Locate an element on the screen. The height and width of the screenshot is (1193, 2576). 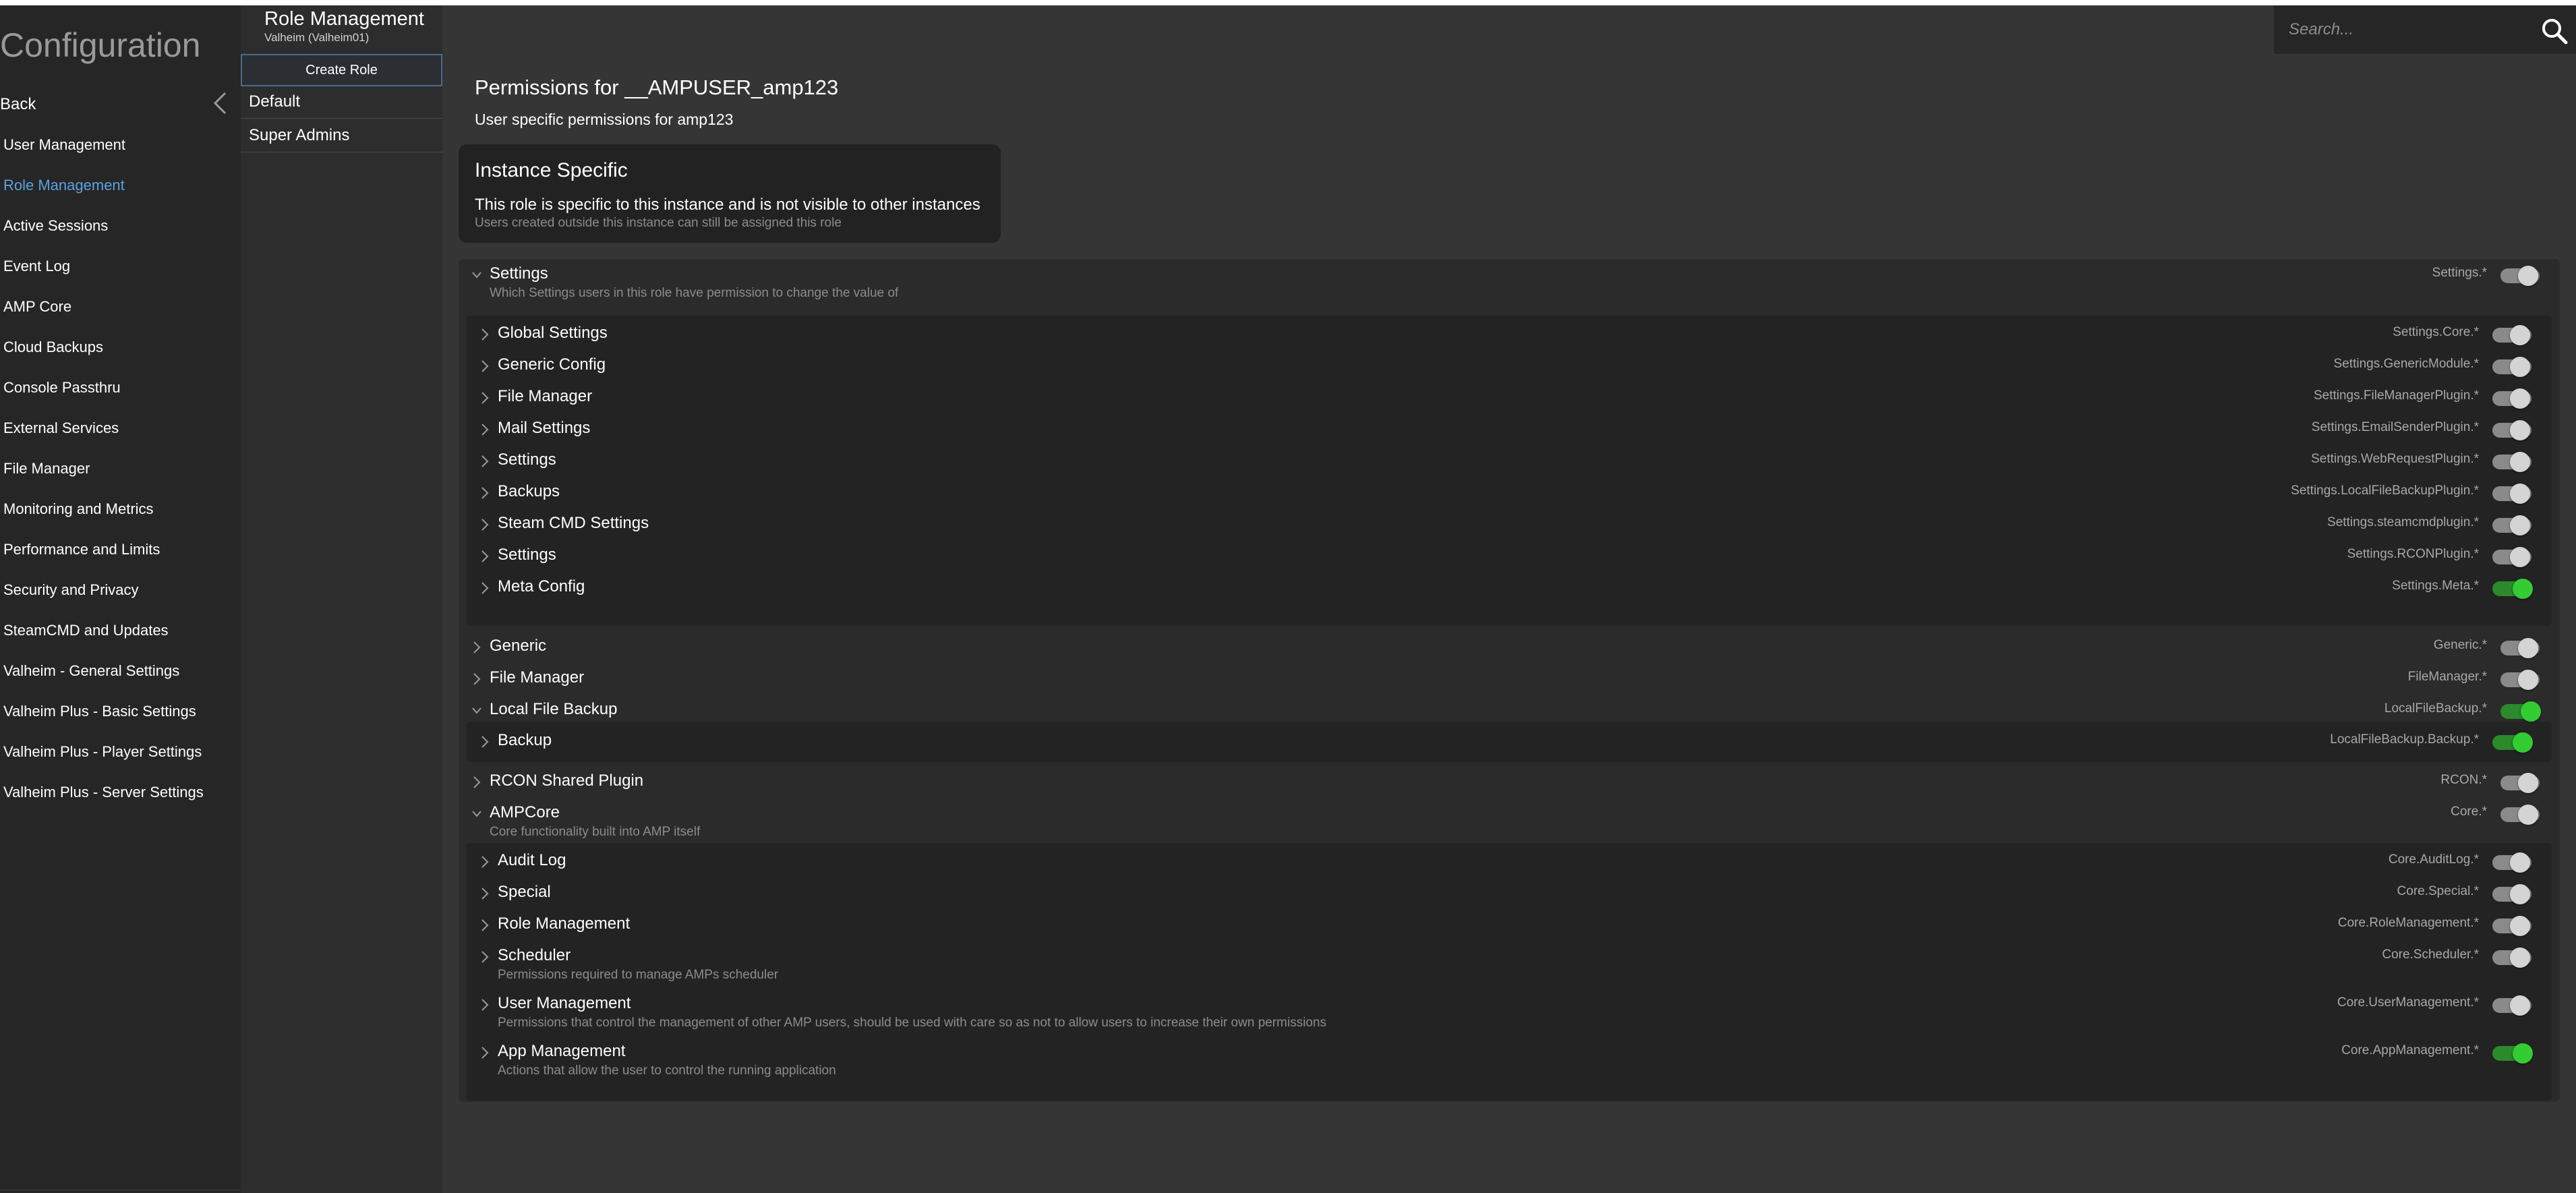
permission-row: Settings Settings.WebRequestPlugin.* is located at coordinates (1510, 461).